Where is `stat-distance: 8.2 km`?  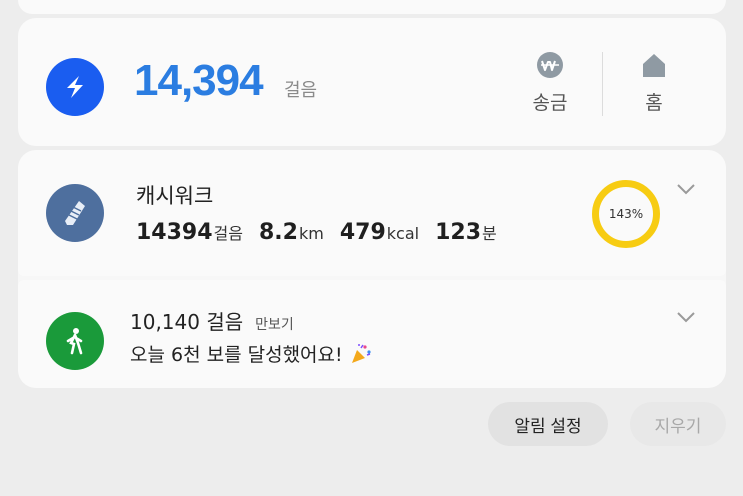 stat-distance: 8.2 km is located at coordinates (291, 232).